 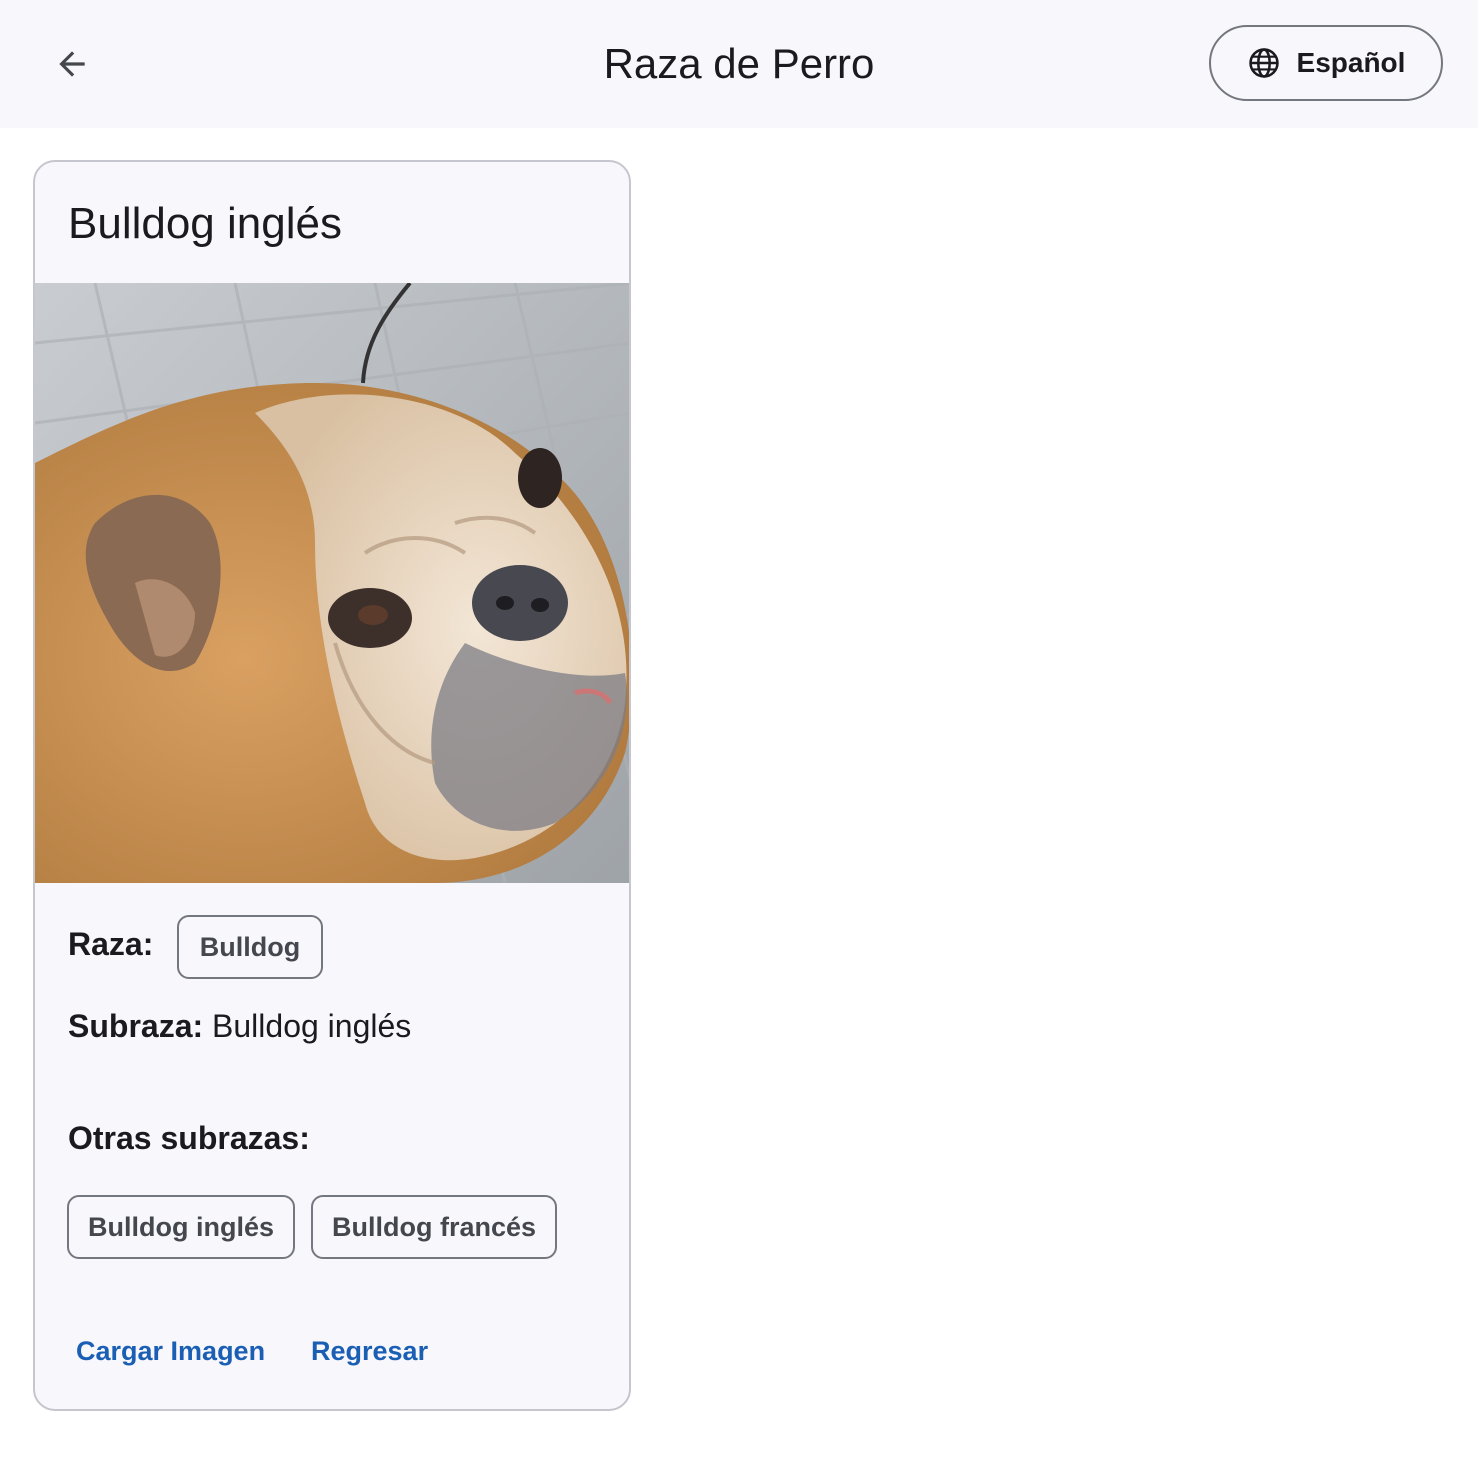 What do you see at coordinates (1351, 62) in the screenshot?
I see `language-label: Español` at bounding box center [1351, 62].